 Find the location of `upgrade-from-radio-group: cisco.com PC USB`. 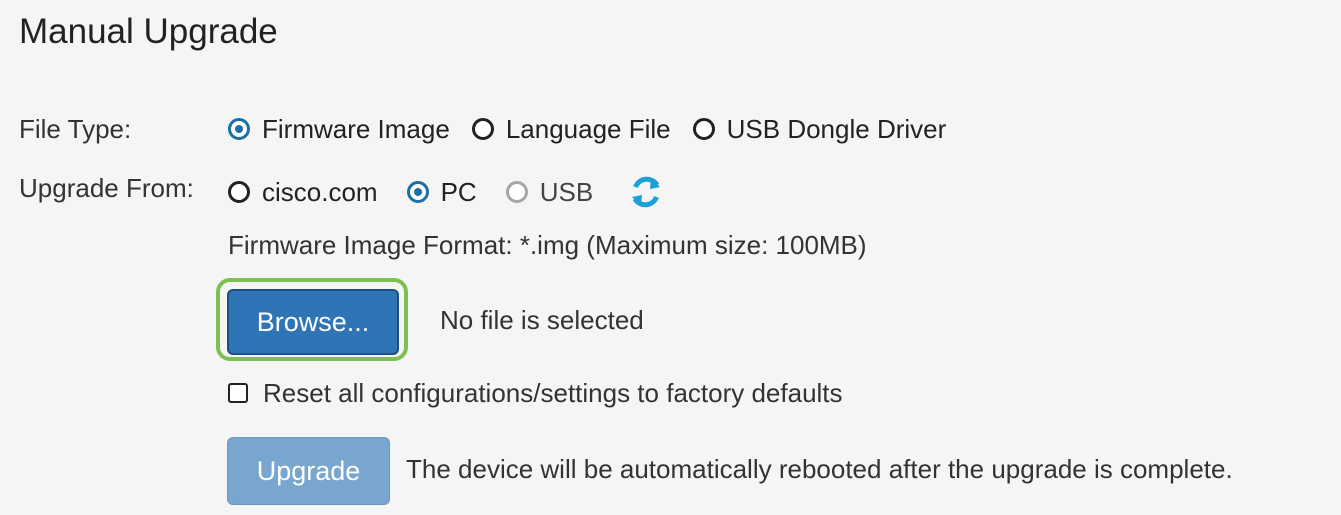

upgrade-from-radio-group: cisco.com PC USB is located at coordinates (446, 192).